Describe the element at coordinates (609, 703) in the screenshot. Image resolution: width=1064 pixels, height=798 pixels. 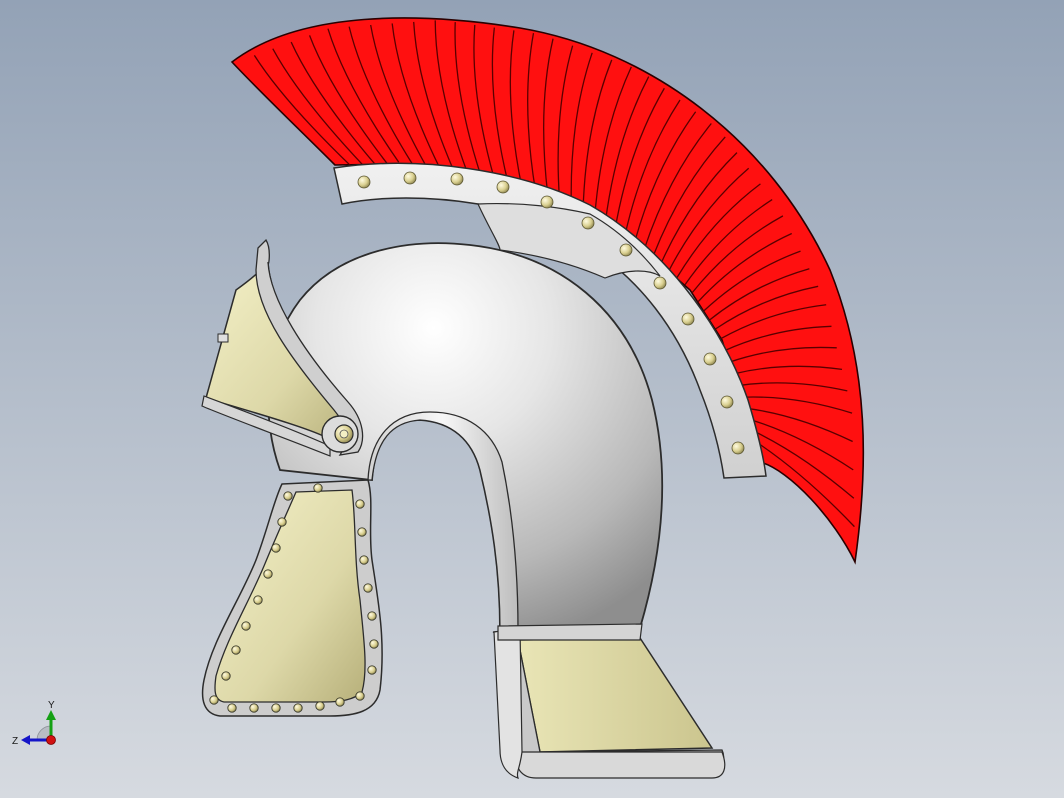
I see `neck-guard` at that location.